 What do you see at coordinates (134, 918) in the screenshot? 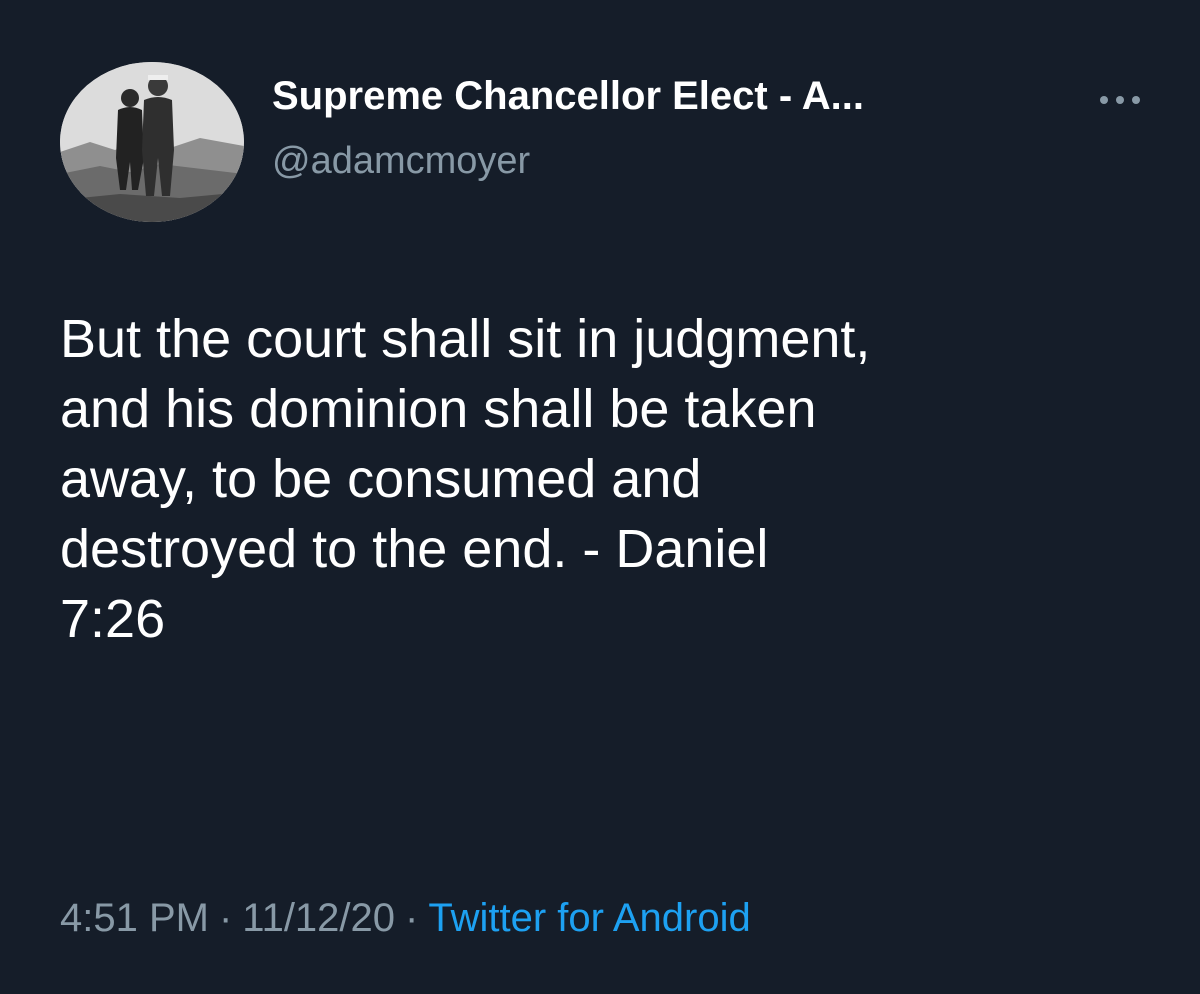
I see `tweet-time: 4:51 PM` at bounding box center [134, 918].